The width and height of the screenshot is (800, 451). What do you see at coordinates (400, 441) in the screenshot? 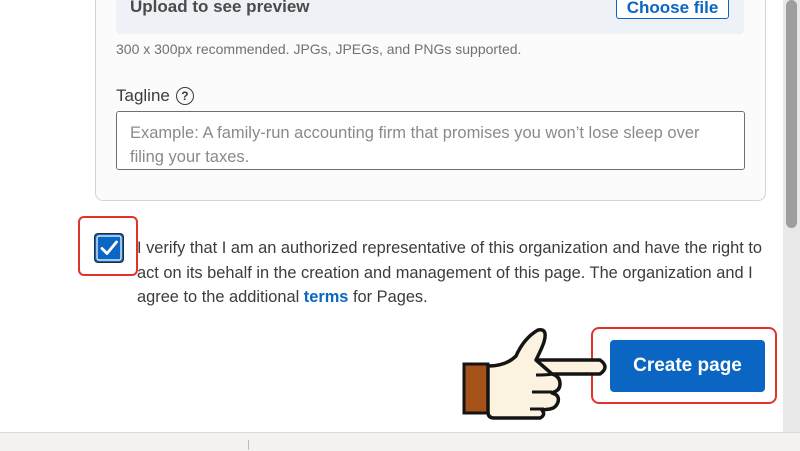
I see `page-footer` at bounding box center [400, 441].